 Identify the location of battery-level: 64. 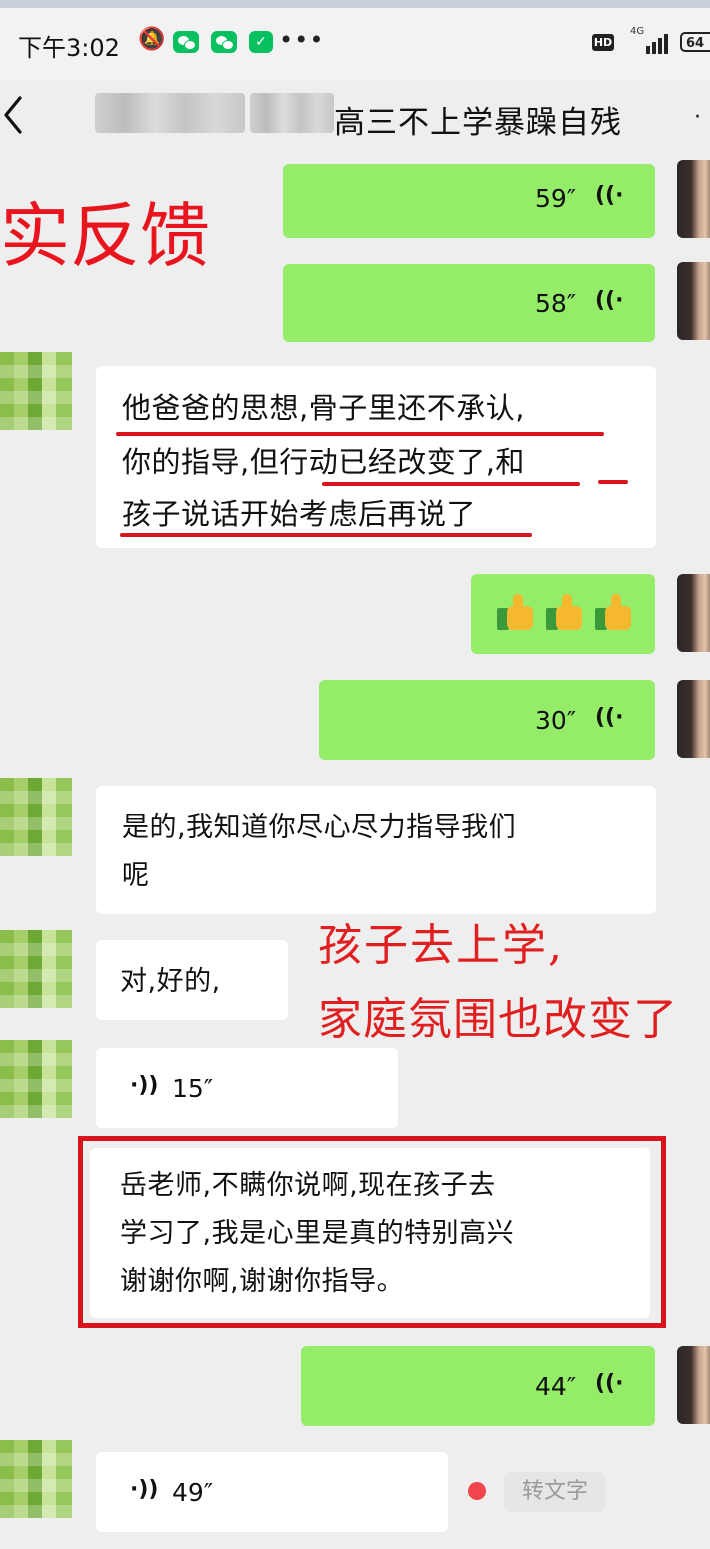
(695, 43).